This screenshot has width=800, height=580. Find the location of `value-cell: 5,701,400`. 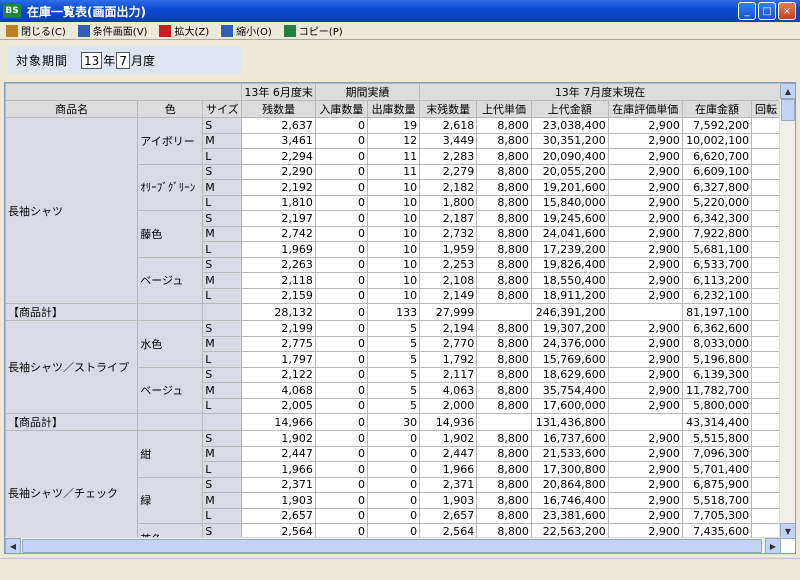

value-cell: 5,701,400 is located at coordinates (717, 469).